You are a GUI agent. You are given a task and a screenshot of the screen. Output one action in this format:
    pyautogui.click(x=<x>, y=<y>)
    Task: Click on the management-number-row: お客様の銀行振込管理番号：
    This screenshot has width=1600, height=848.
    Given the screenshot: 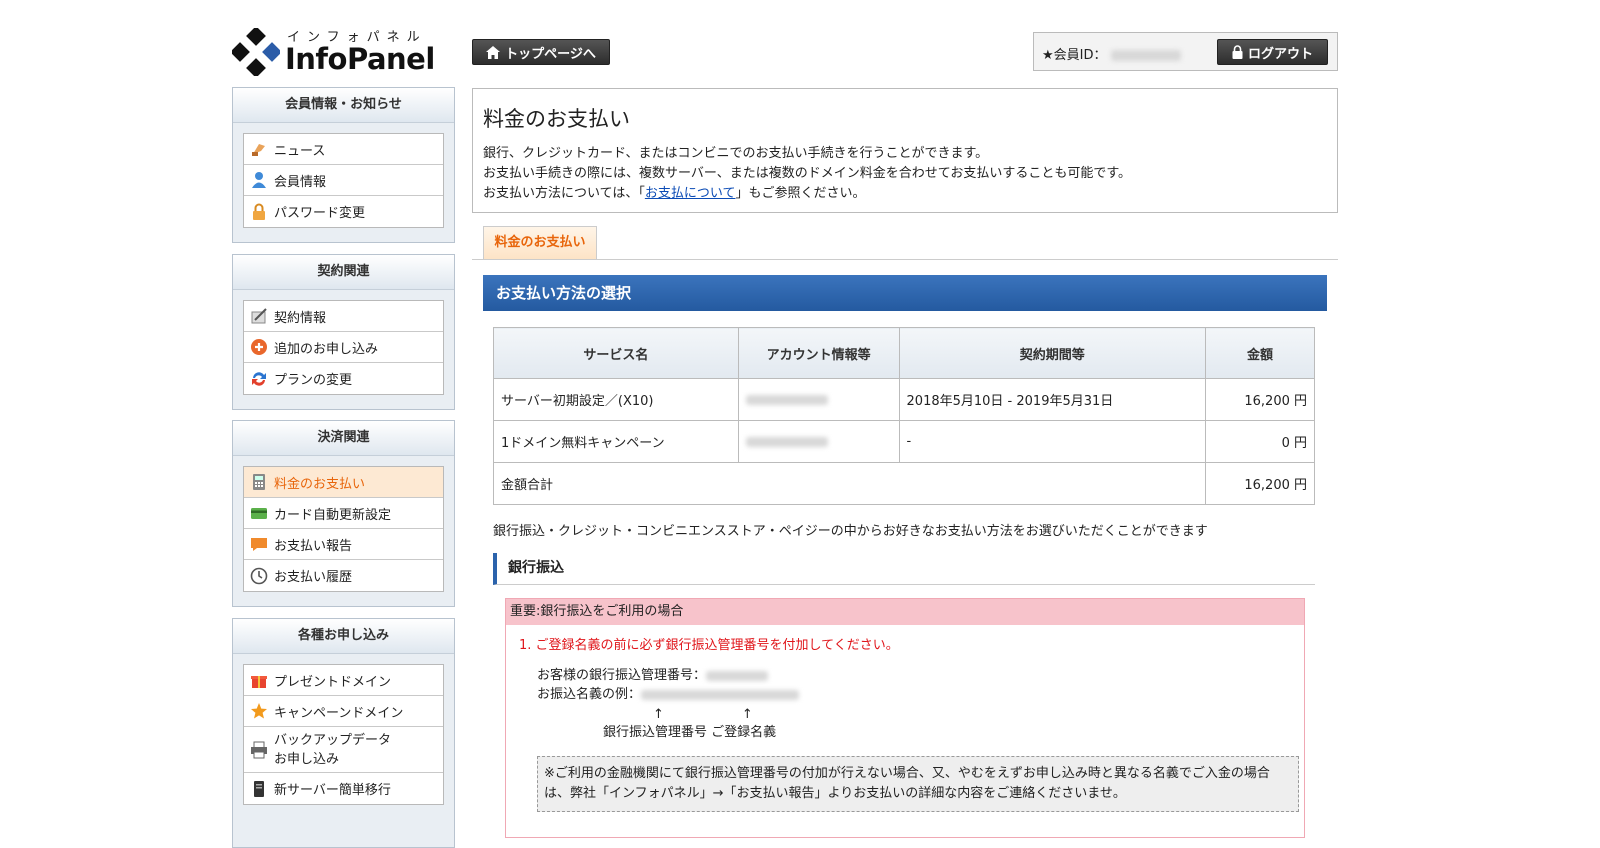 What is the action you would take?
    pyautogui.click(x=668, y=675)
    